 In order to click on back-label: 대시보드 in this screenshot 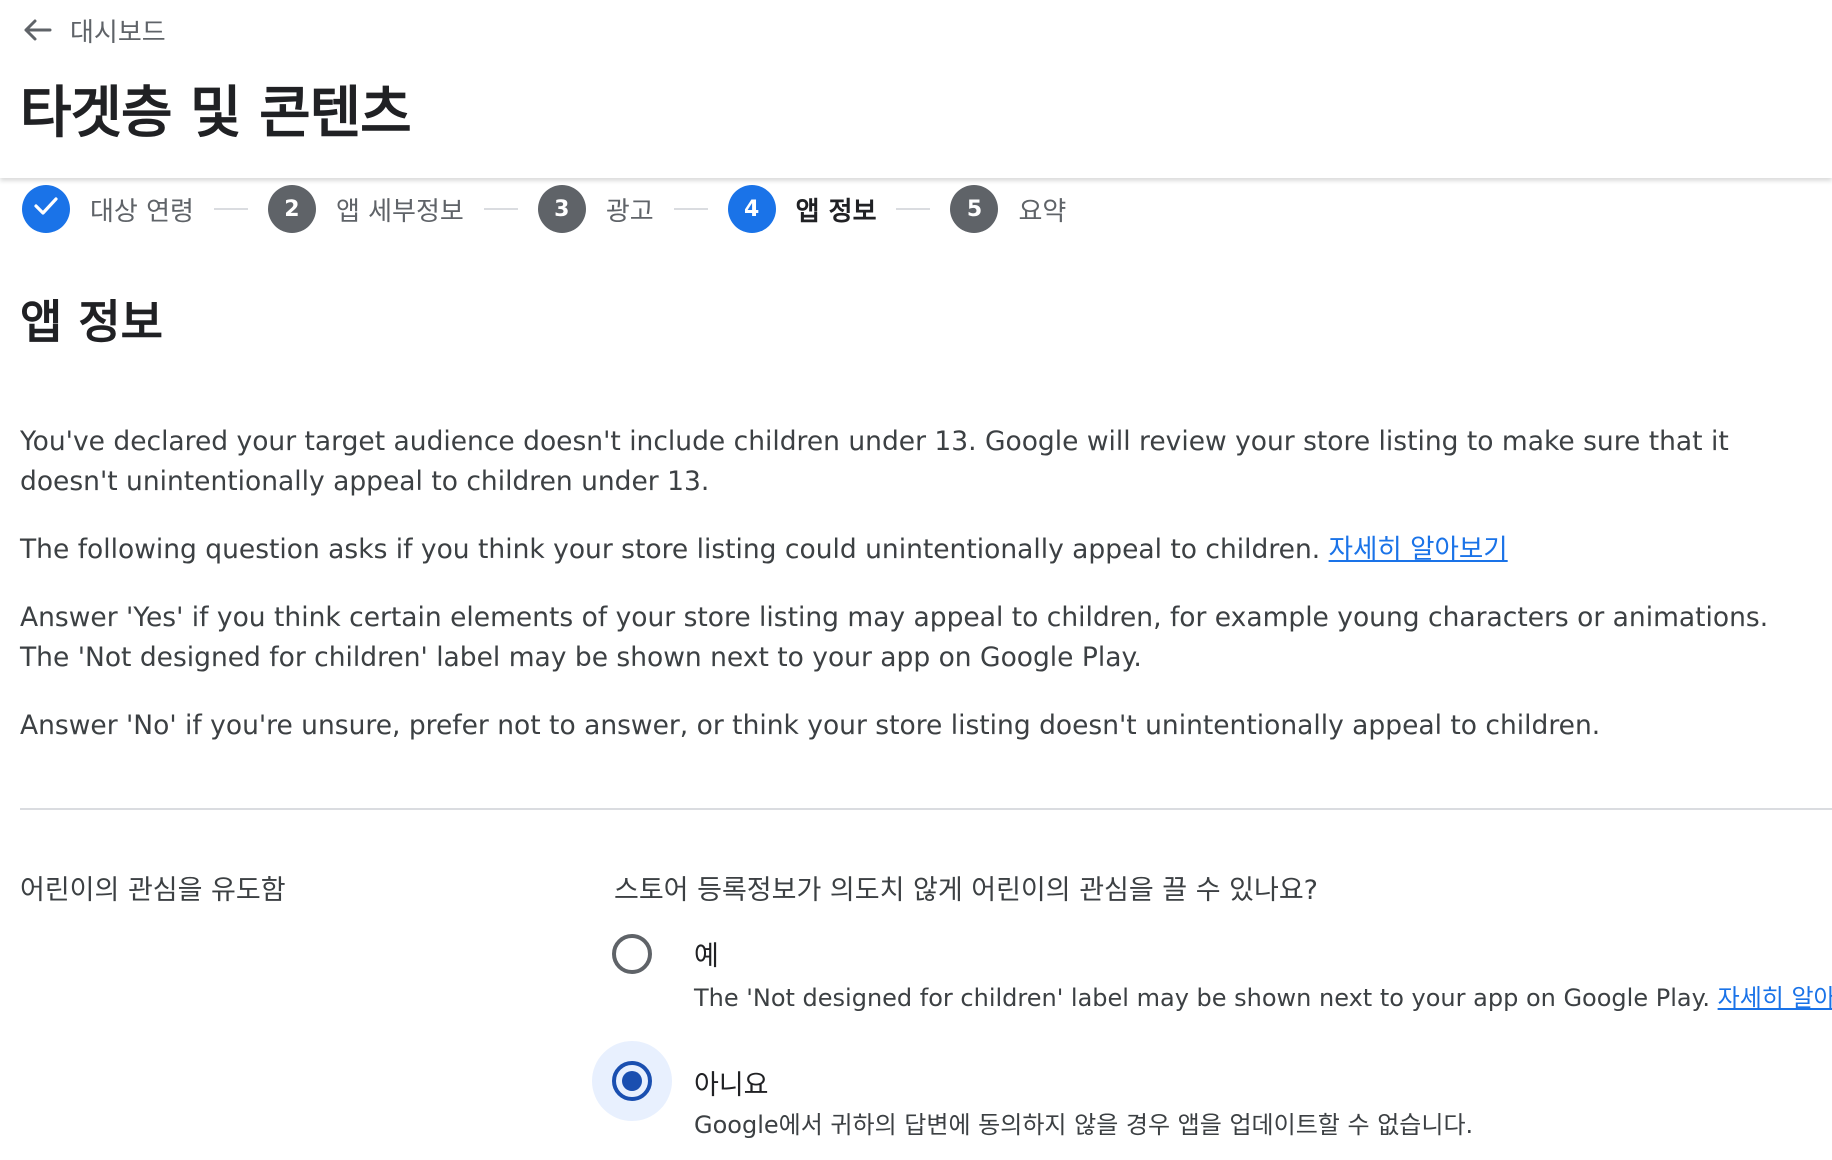, I will do `click(118, 32)`.